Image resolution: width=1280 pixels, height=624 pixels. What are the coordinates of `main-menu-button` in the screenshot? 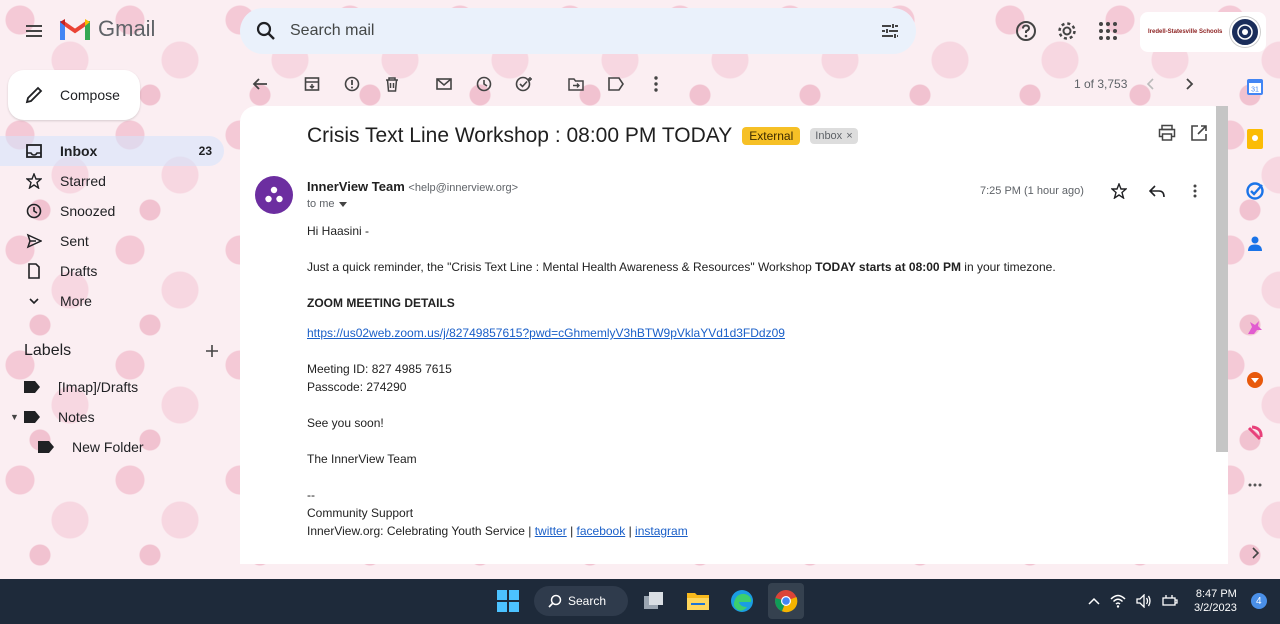 It's located at (34, 31).